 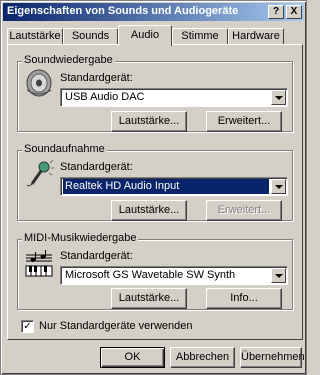 What do you see at coordinates (90, 36) in the screenshot?
I see `tab-sounds: Sounds` at bounding box center [90, 36].